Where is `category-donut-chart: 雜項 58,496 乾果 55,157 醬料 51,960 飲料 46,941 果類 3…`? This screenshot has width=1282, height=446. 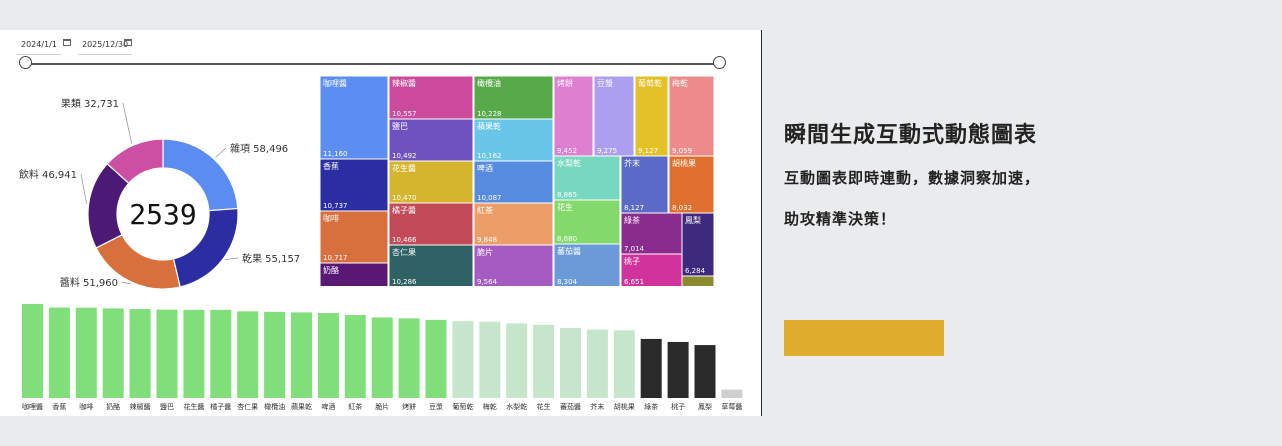
category-donut-chart: 雜項 58,496 乾果 55,157 醬料 51,960 飲料 46,941 果類 3… is located at coordinates (160, 190).